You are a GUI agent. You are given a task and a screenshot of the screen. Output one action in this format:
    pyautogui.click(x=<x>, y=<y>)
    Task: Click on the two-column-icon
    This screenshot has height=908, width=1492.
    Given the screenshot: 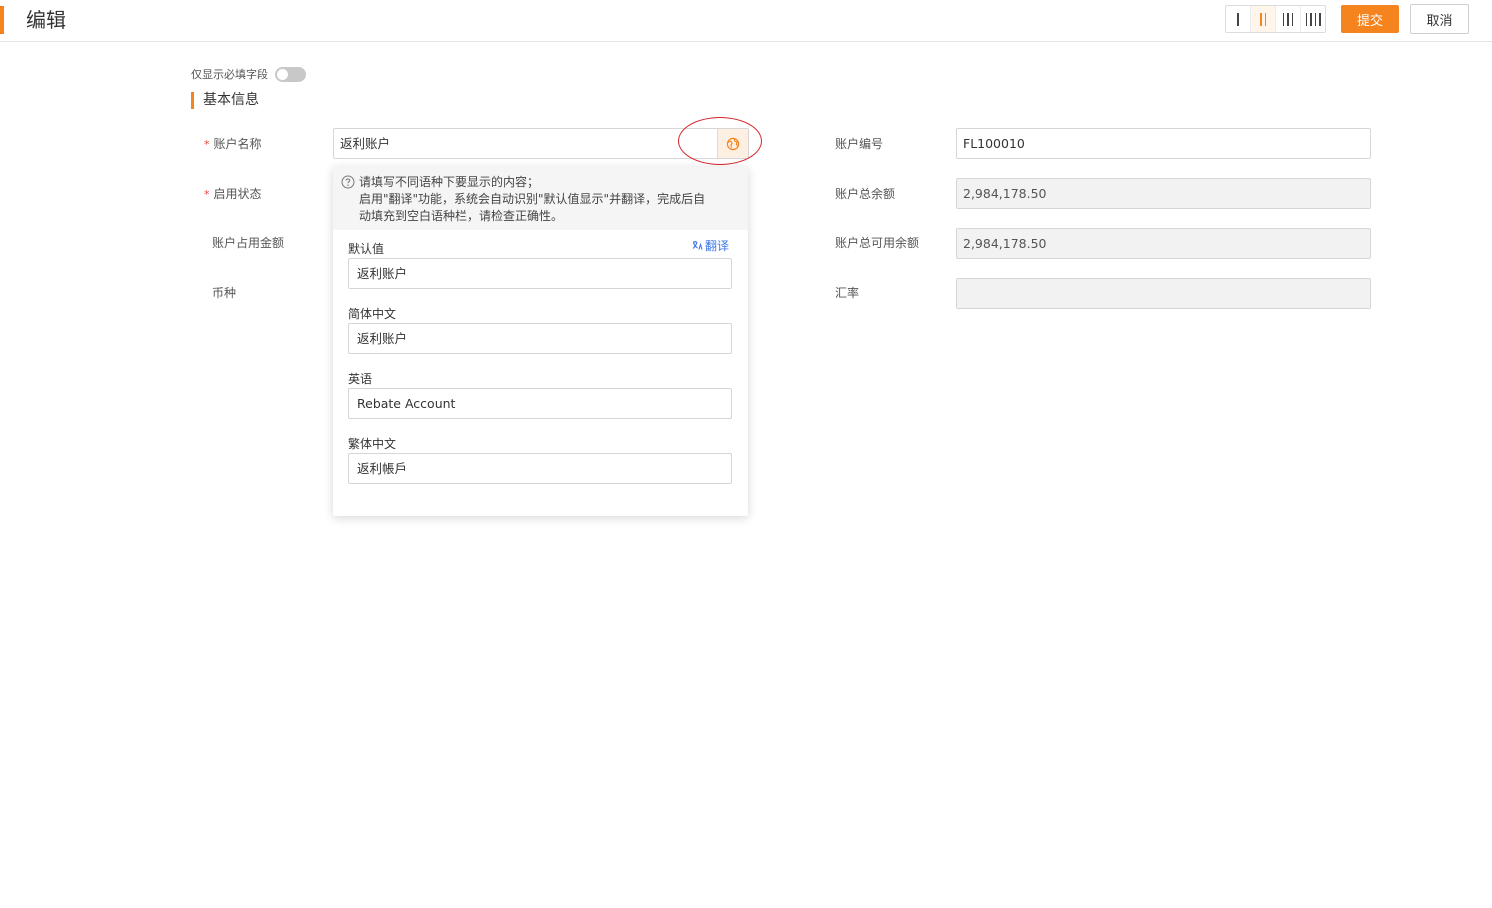 What is the action you would take?
    pyautogui.click(x=1263, y=19)
    